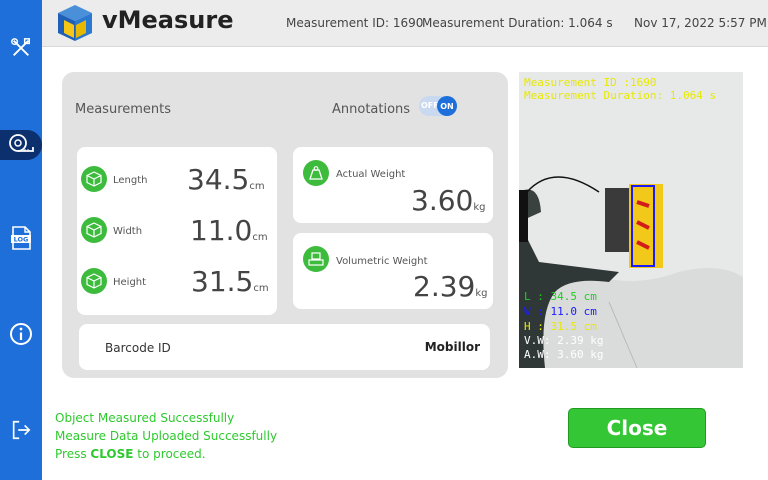 Image resolution: width=768 pixels, height=480 pixels. I want to click on sidebar-item-log: LOG, so click(21, 238).